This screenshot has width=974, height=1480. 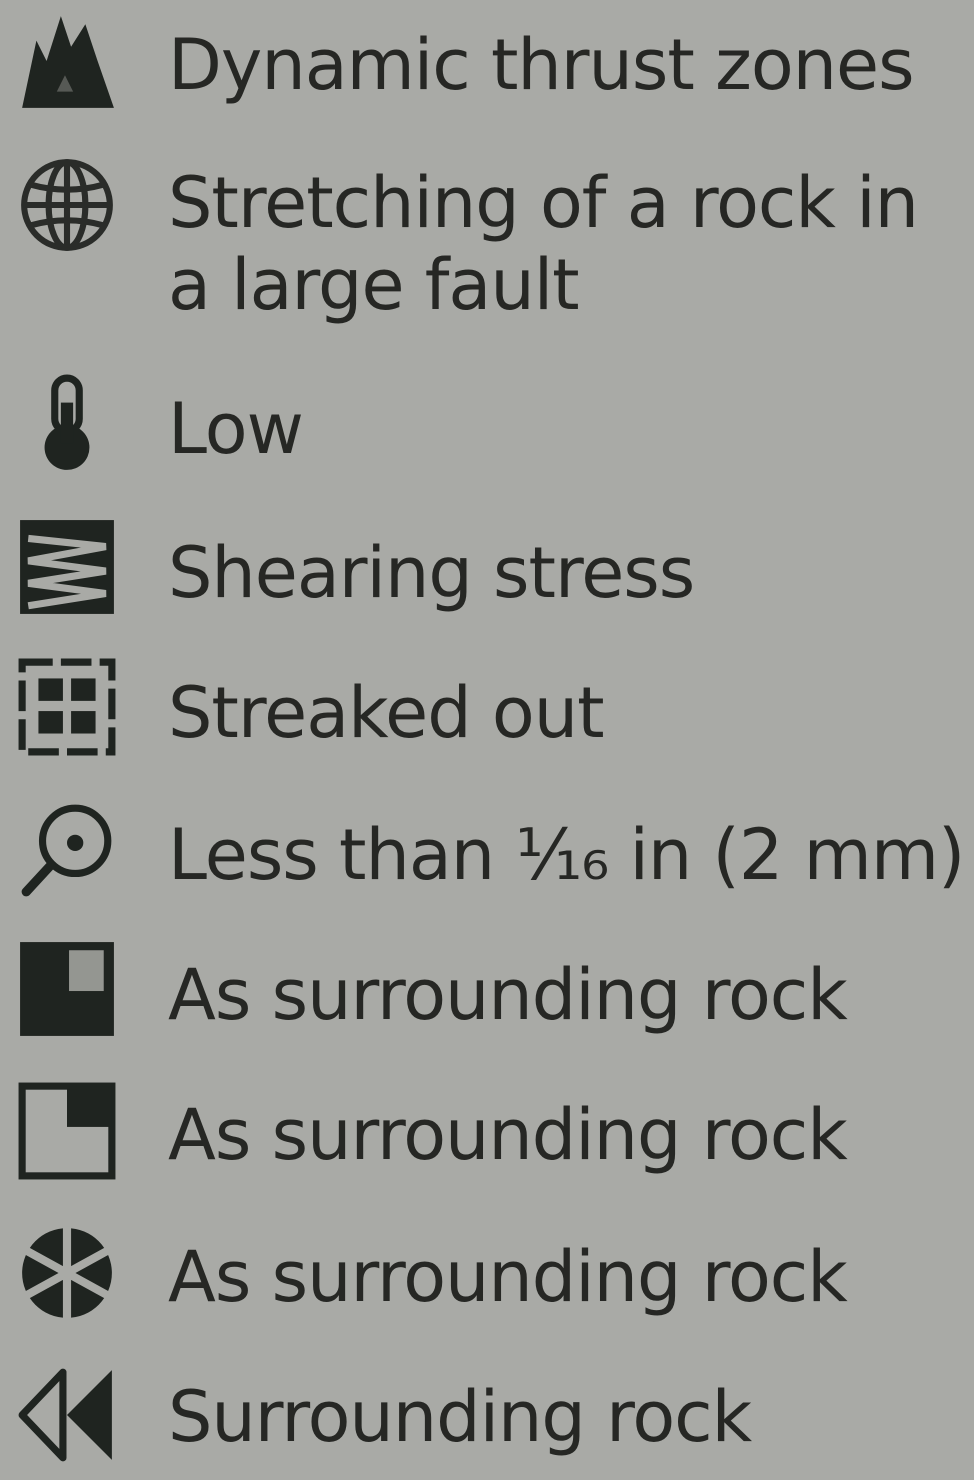 I want to click on legend-item: Less than ⅟₁₆ in (2 mm), so click(x=487, y=856).